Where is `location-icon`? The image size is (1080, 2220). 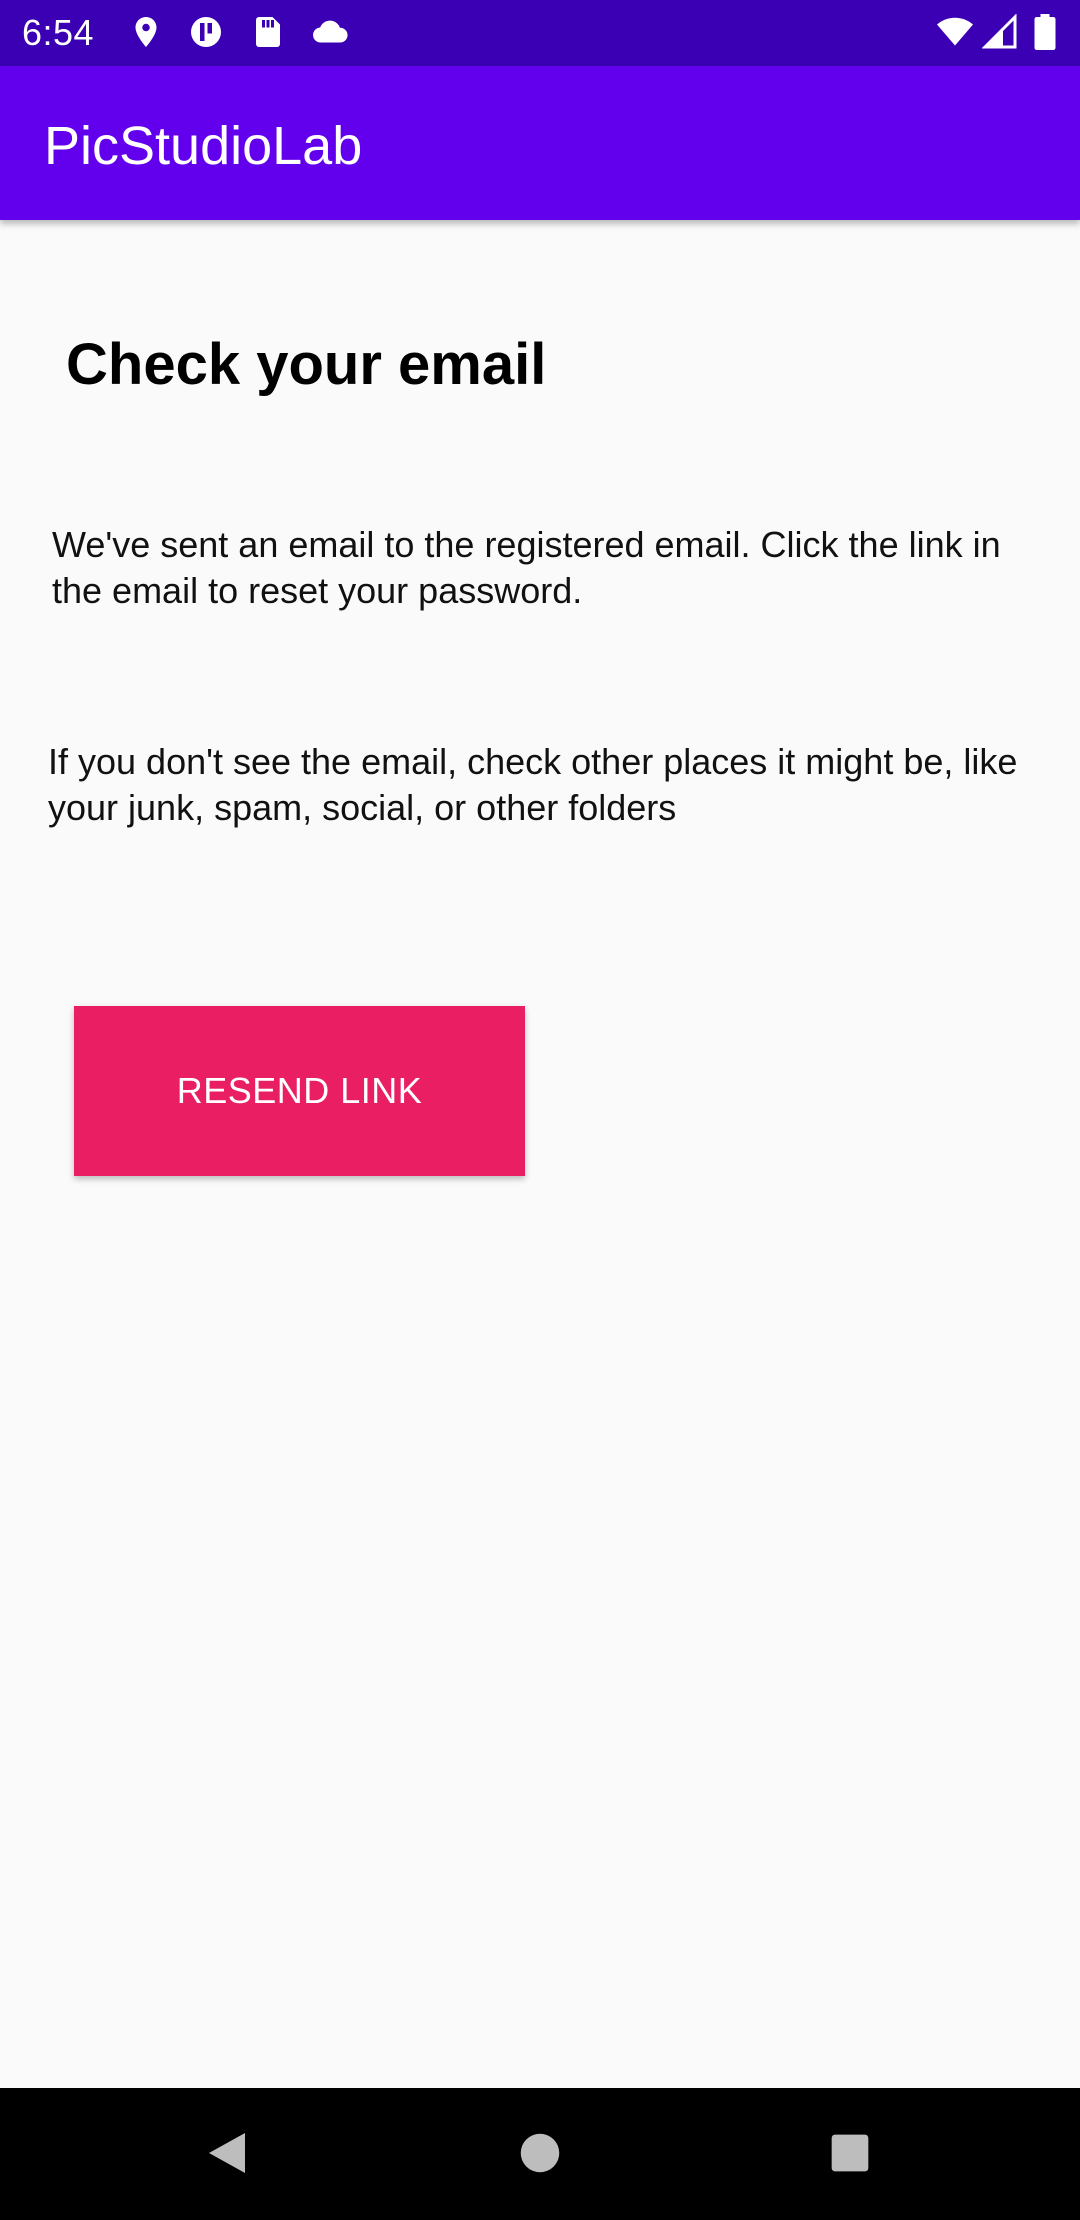 location-icon is located at coordinates (146, 32).